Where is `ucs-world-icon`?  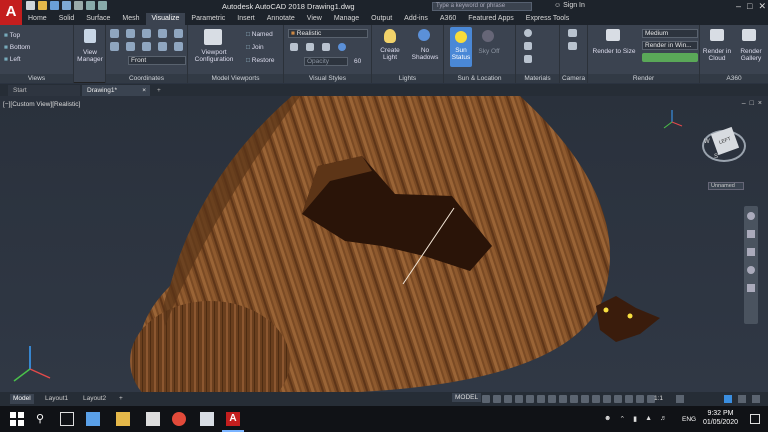
ucs-world-icon is located at coordinates (130, 33).